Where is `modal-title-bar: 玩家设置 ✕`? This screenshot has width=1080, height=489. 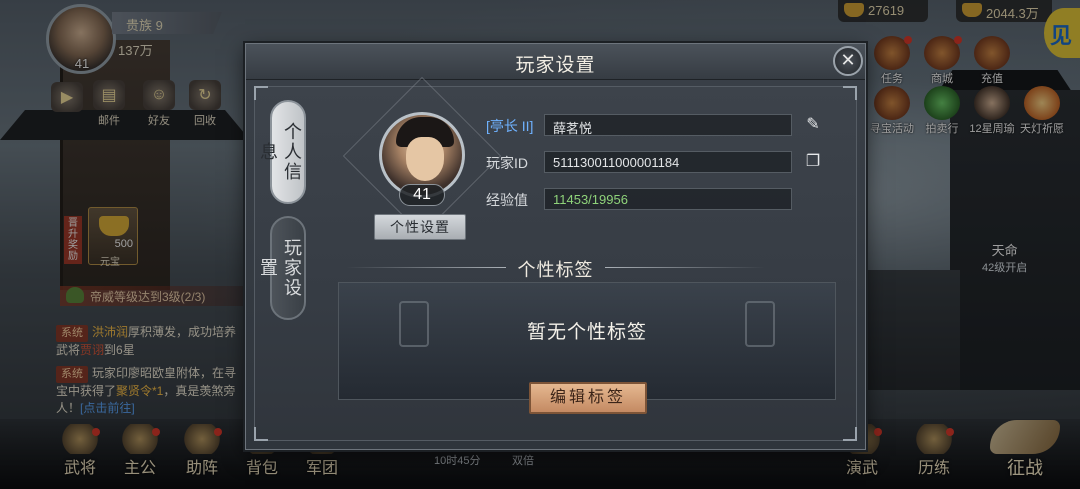
modal-title-bar: 玩家设置 ✕ is located at coordinates (555, 62).